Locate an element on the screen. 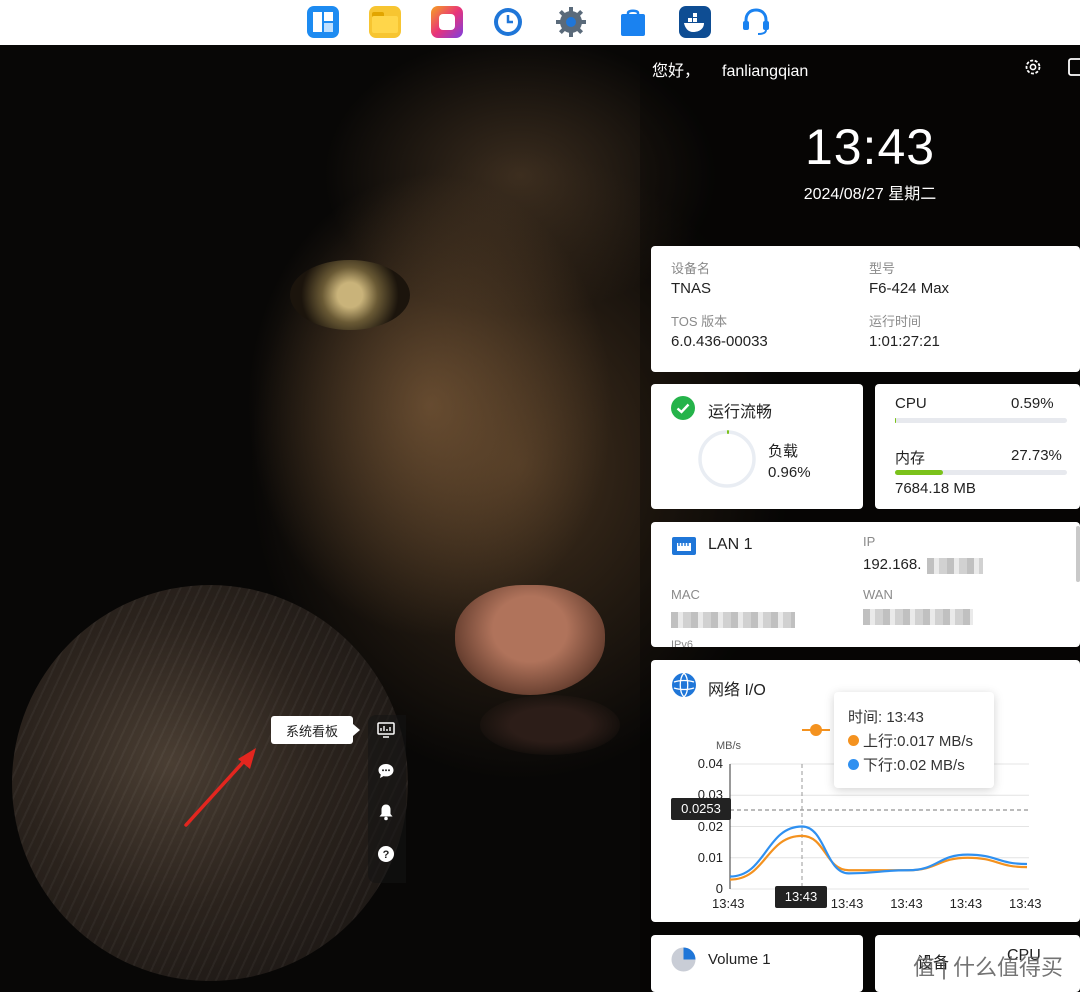 The width and height of the screenshot is (1080, 992). tooltip-download: 下行:0.02 MB/s is located at coordinates (914, 765).